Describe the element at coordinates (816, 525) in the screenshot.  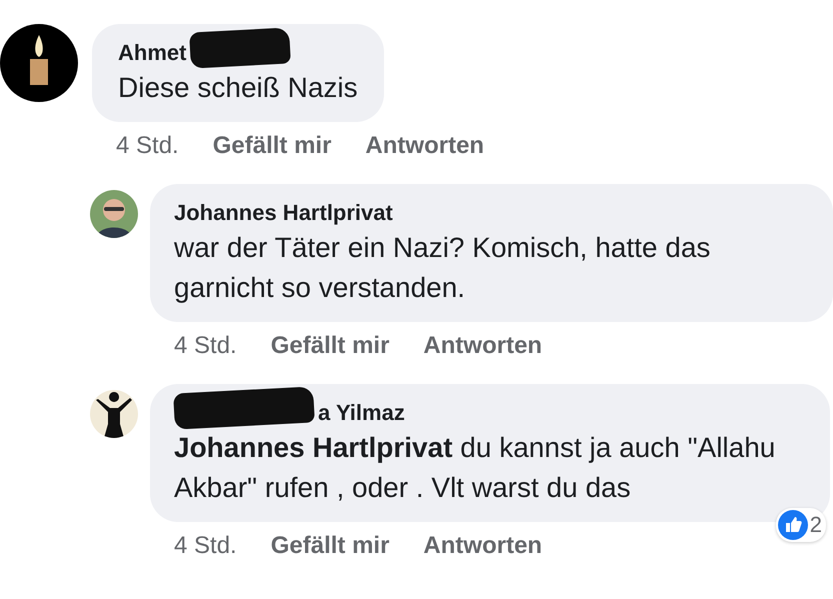
I see `reaction-count: 2` at that location.